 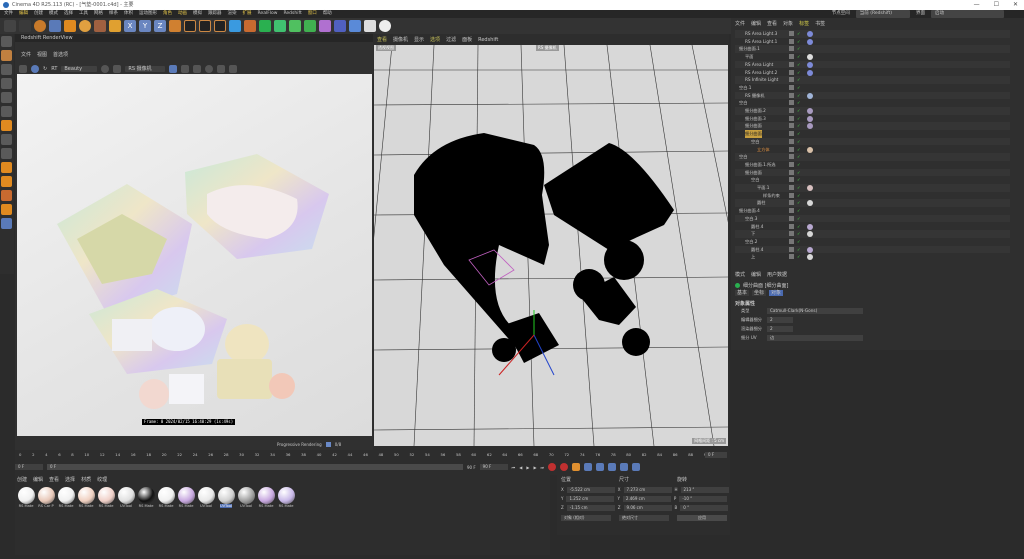 What do you see at coordinates (53, 14) in the screenshot?
I see `menu-item: 模式` at bounding box center [53, 14].